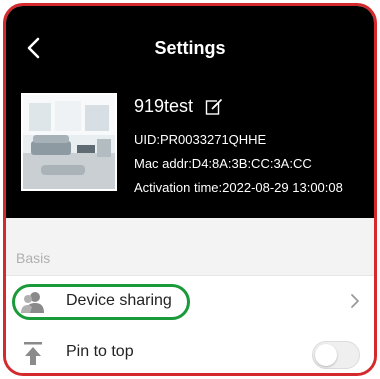 Image resolution: width=380 pixels, height=379 pixels. I want to click on device-mac: Mac addr:D4:8A:3B:CC:3A:CC, so click(223, 163).